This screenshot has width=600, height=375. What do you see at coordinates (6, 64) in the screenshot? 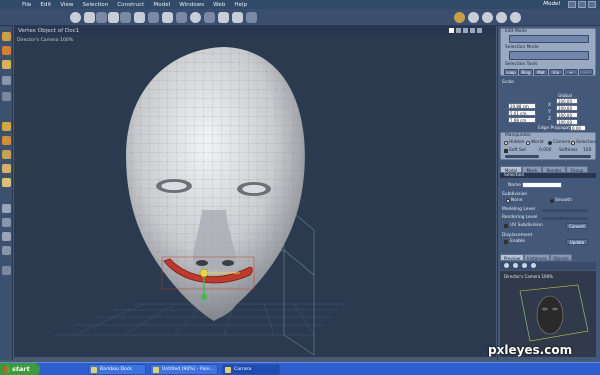
I see `scale-tool-icon` at bounding box center [6, 64].